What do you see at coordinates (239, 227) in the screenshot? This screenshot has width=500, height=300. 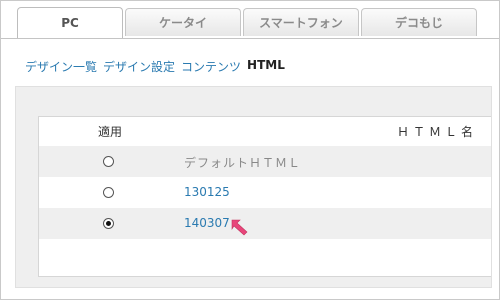 I see `arrow-pointer-icon` at bounding box center [239, 227].